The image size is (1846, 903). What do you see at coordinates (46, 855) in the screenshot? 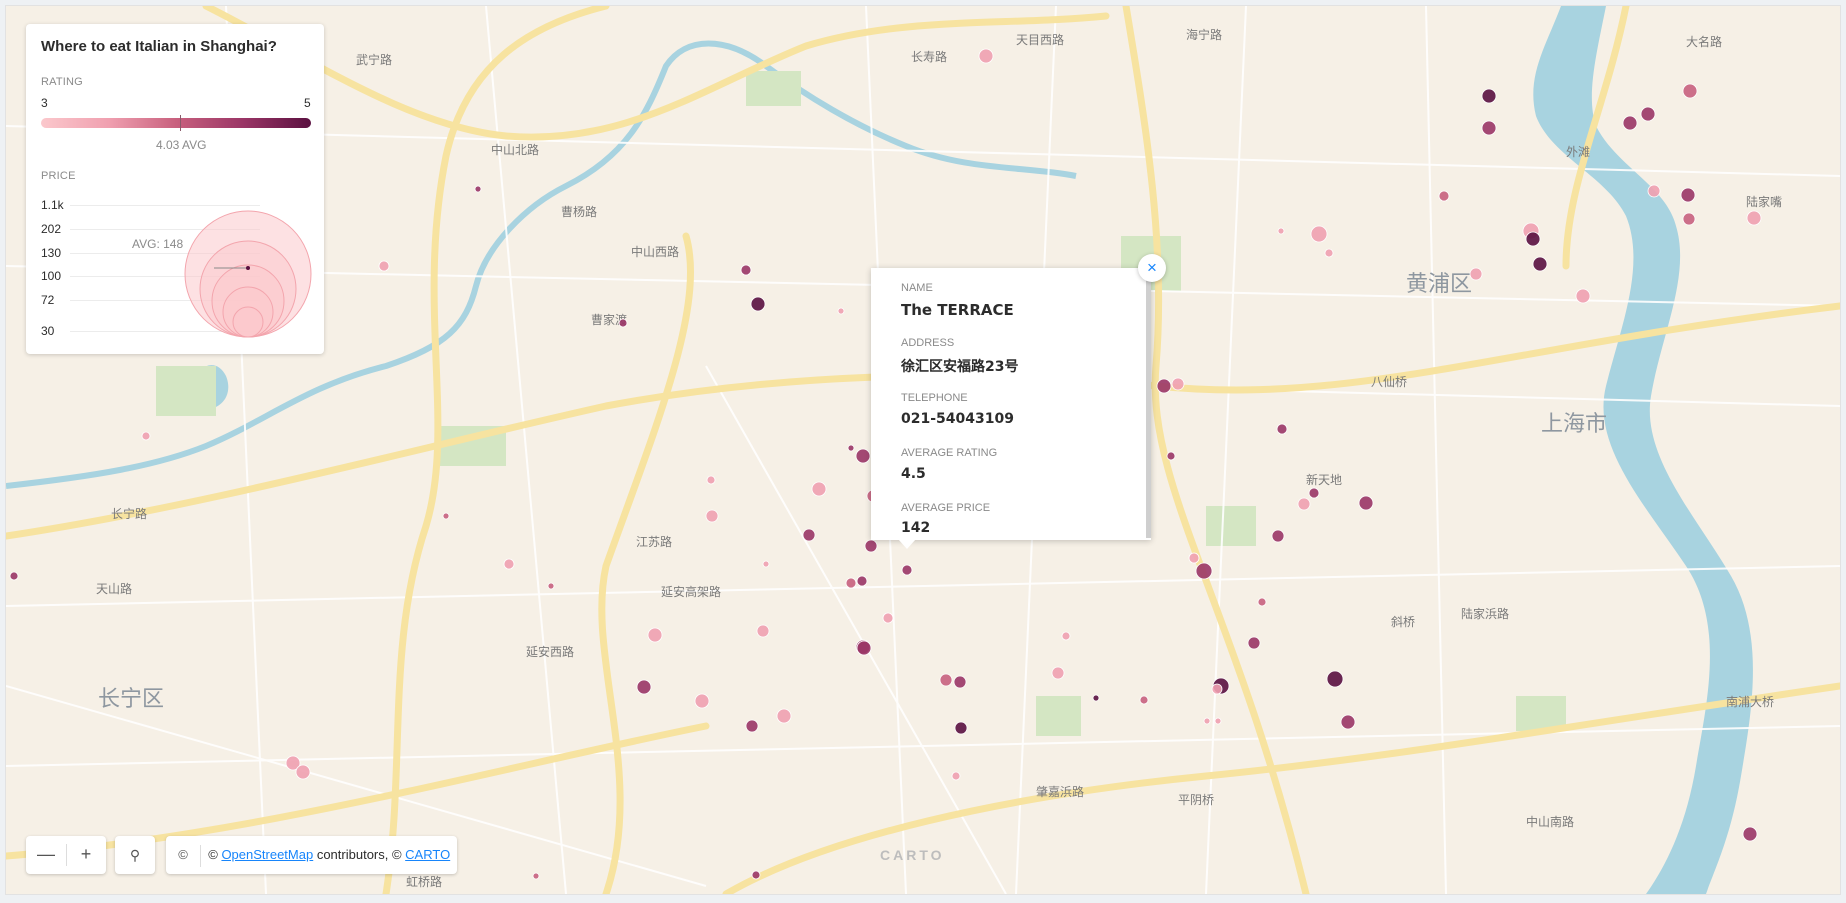
I see `zoom-out-button: —` at bounding box center [46, 855].